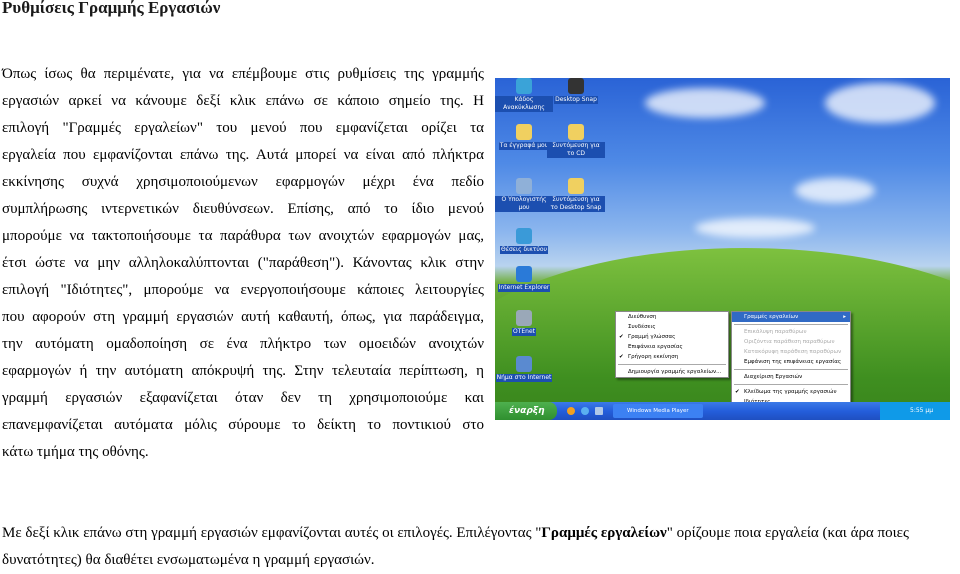  I want to click on menu-item-cascade: Επικάλυψη παραθύρων, so click(791, 332).